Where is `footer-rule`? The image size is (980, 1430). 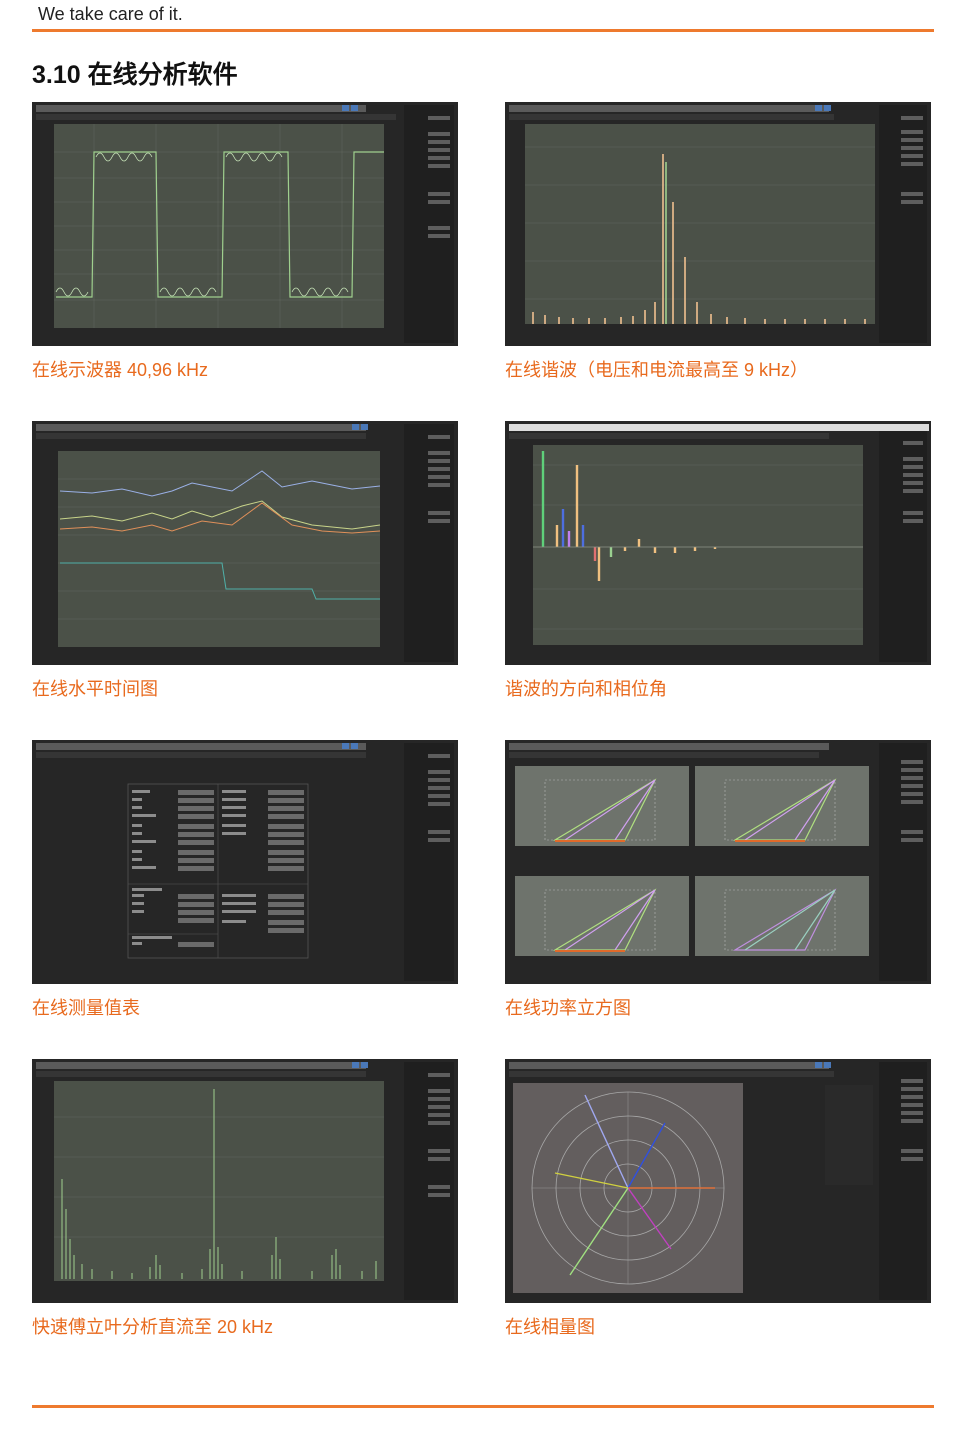 footer-rule is located at coordinates (483, 1406).